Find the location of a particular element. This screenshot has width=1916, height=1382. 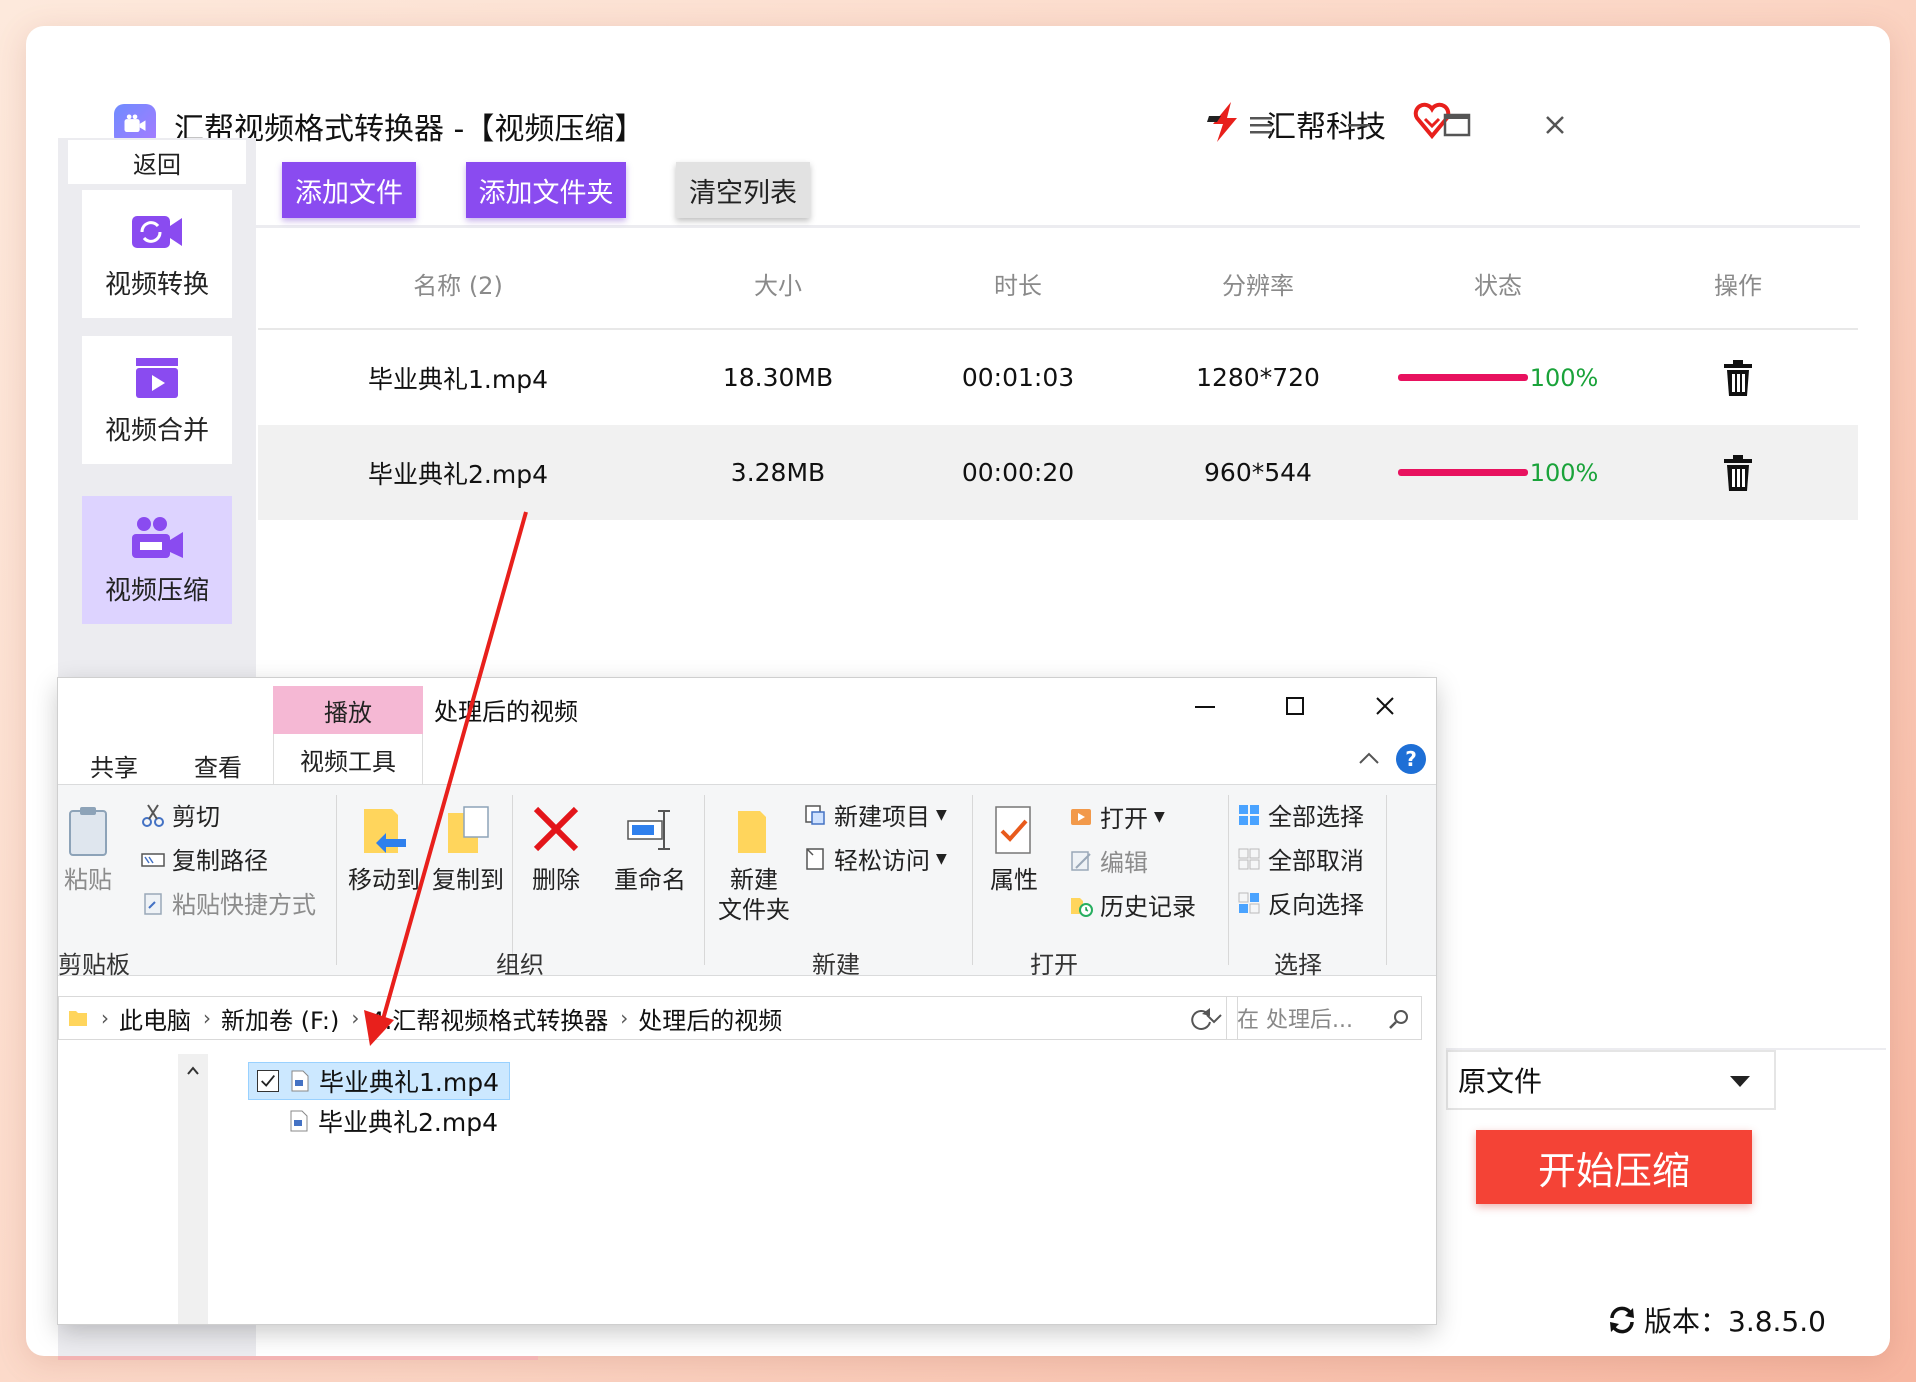

file-name: 毕业典礼1.mp4 is located at coordinates (409, 1082).